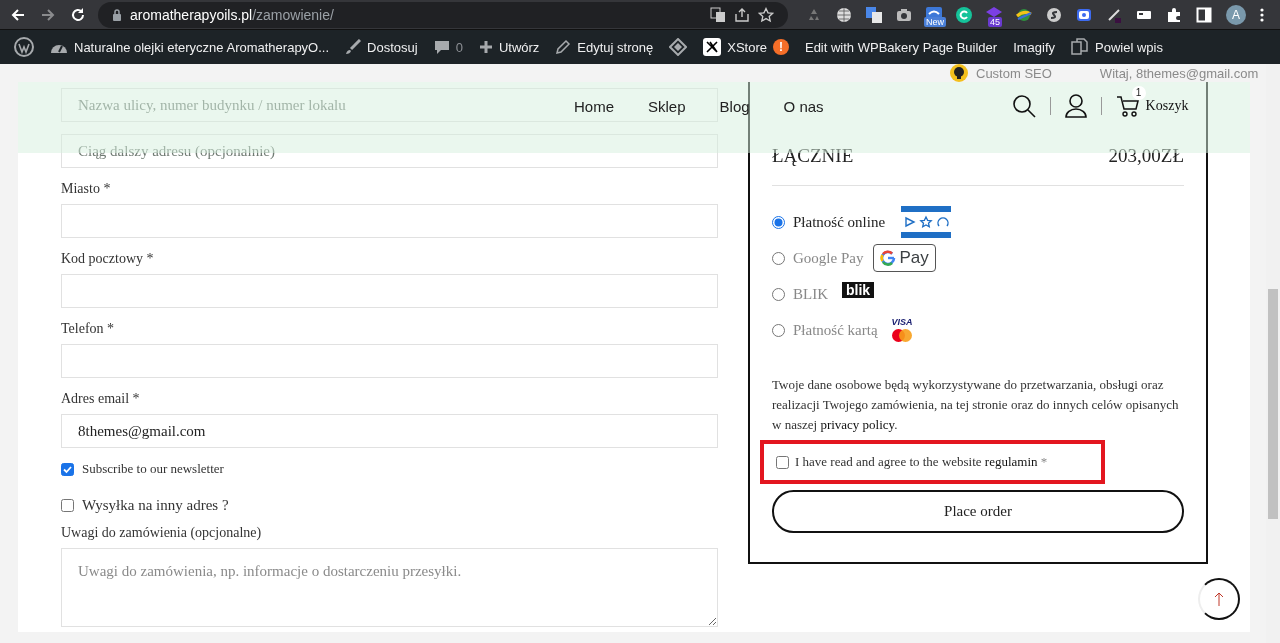  I want to click on checkbox-label: Wysyłka na inny adres ?, so click(155, 505).